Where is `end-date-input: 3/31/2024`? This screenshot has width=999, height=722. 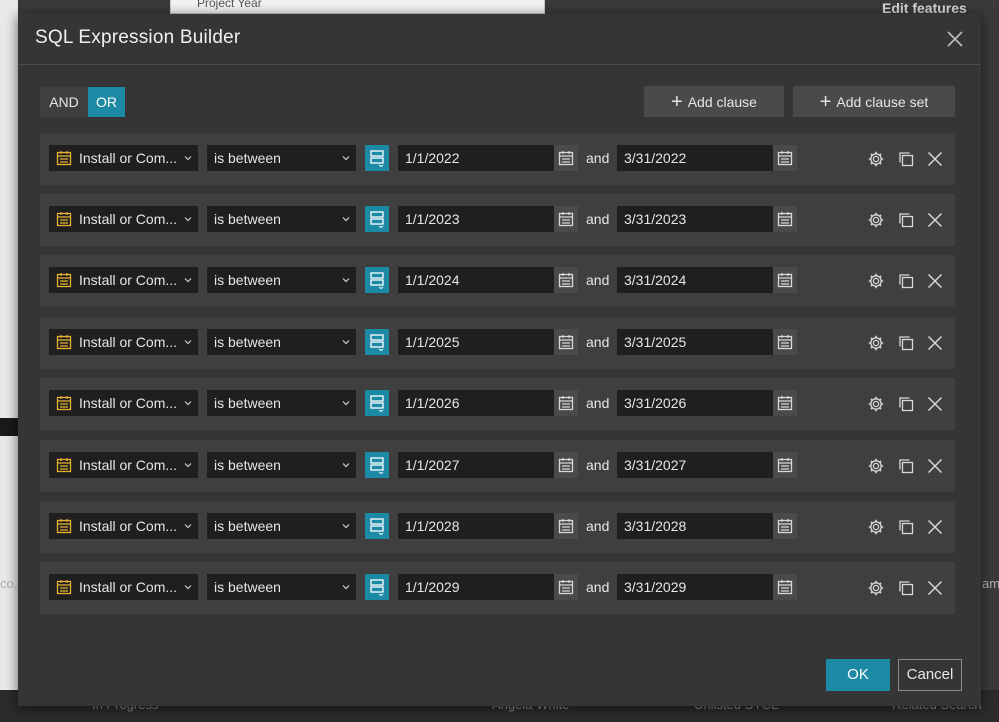
end-date-input: 3/31/2024 is located at coordinates (695, 280).